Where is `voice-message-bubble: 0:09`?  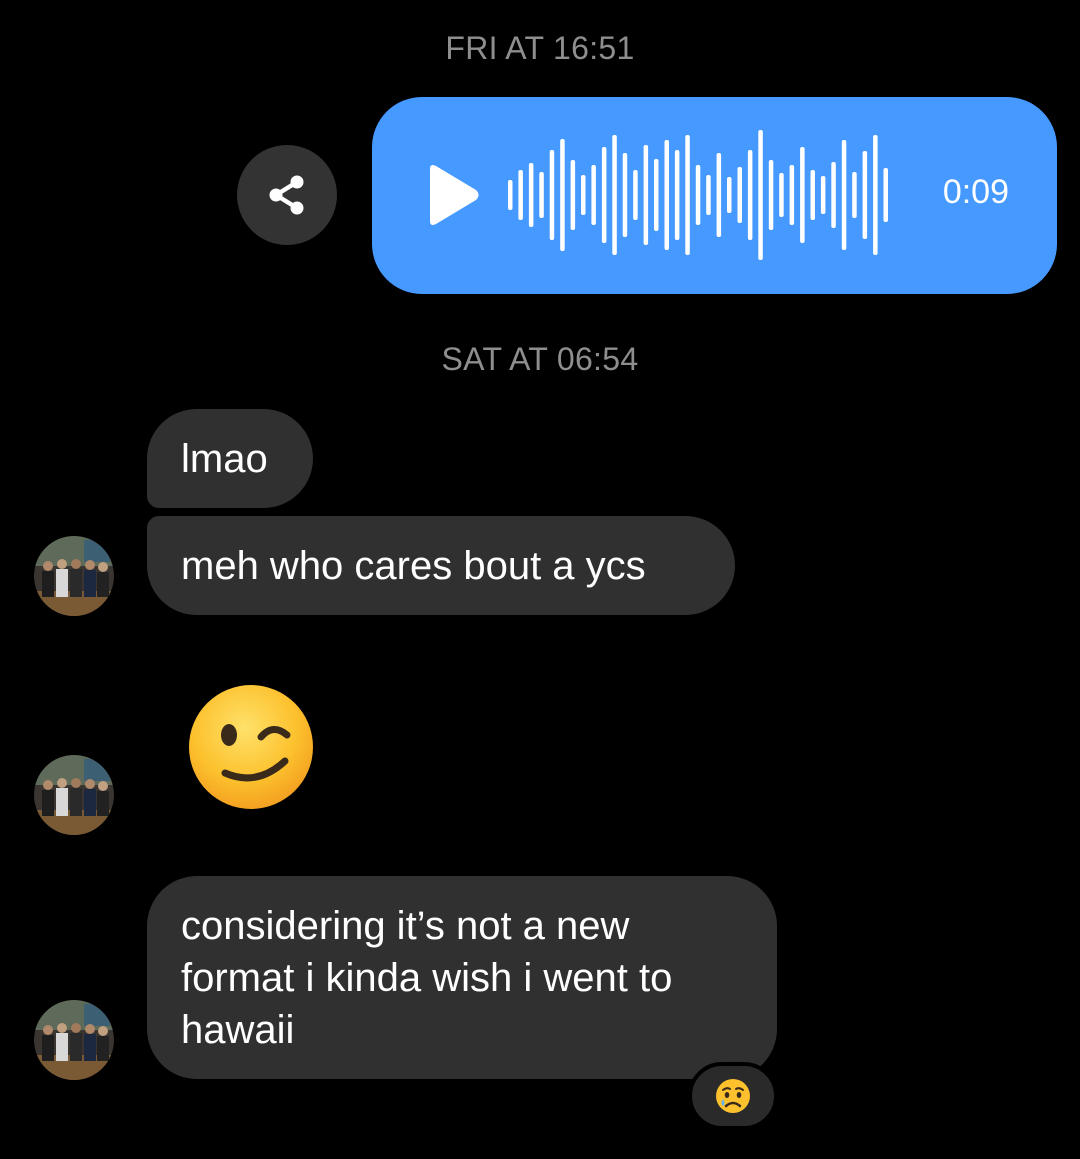 voice-message-bubble: 0:09 is located at coordinates (714, 195).